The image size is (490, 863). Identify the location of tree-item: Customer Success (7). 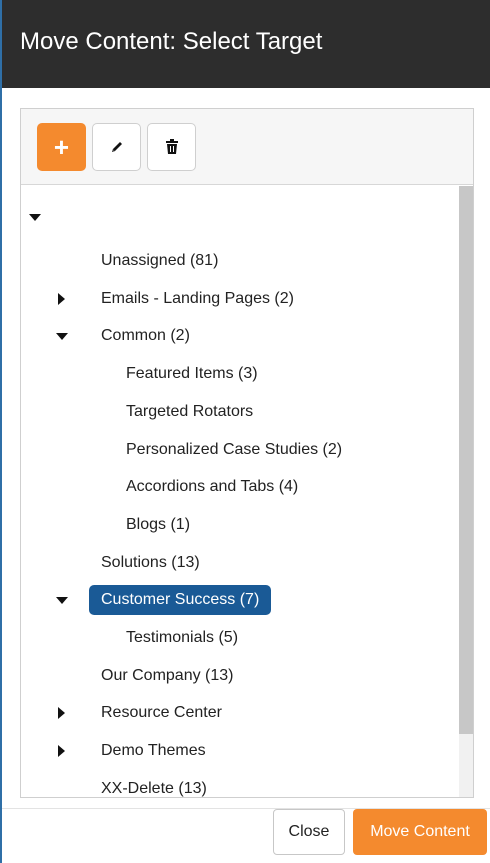
(180, 600).